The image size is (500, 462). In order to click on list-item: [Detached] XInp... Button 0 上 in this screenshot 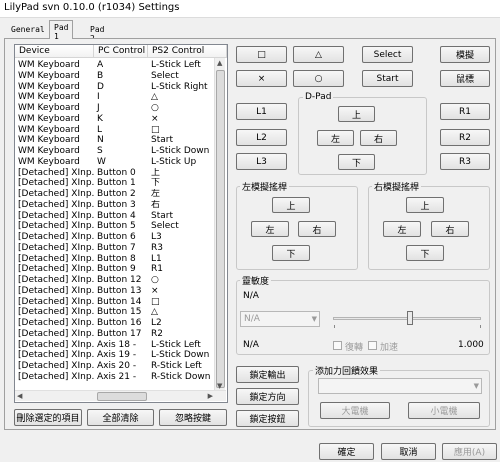, I will do `click(115, 173)`.